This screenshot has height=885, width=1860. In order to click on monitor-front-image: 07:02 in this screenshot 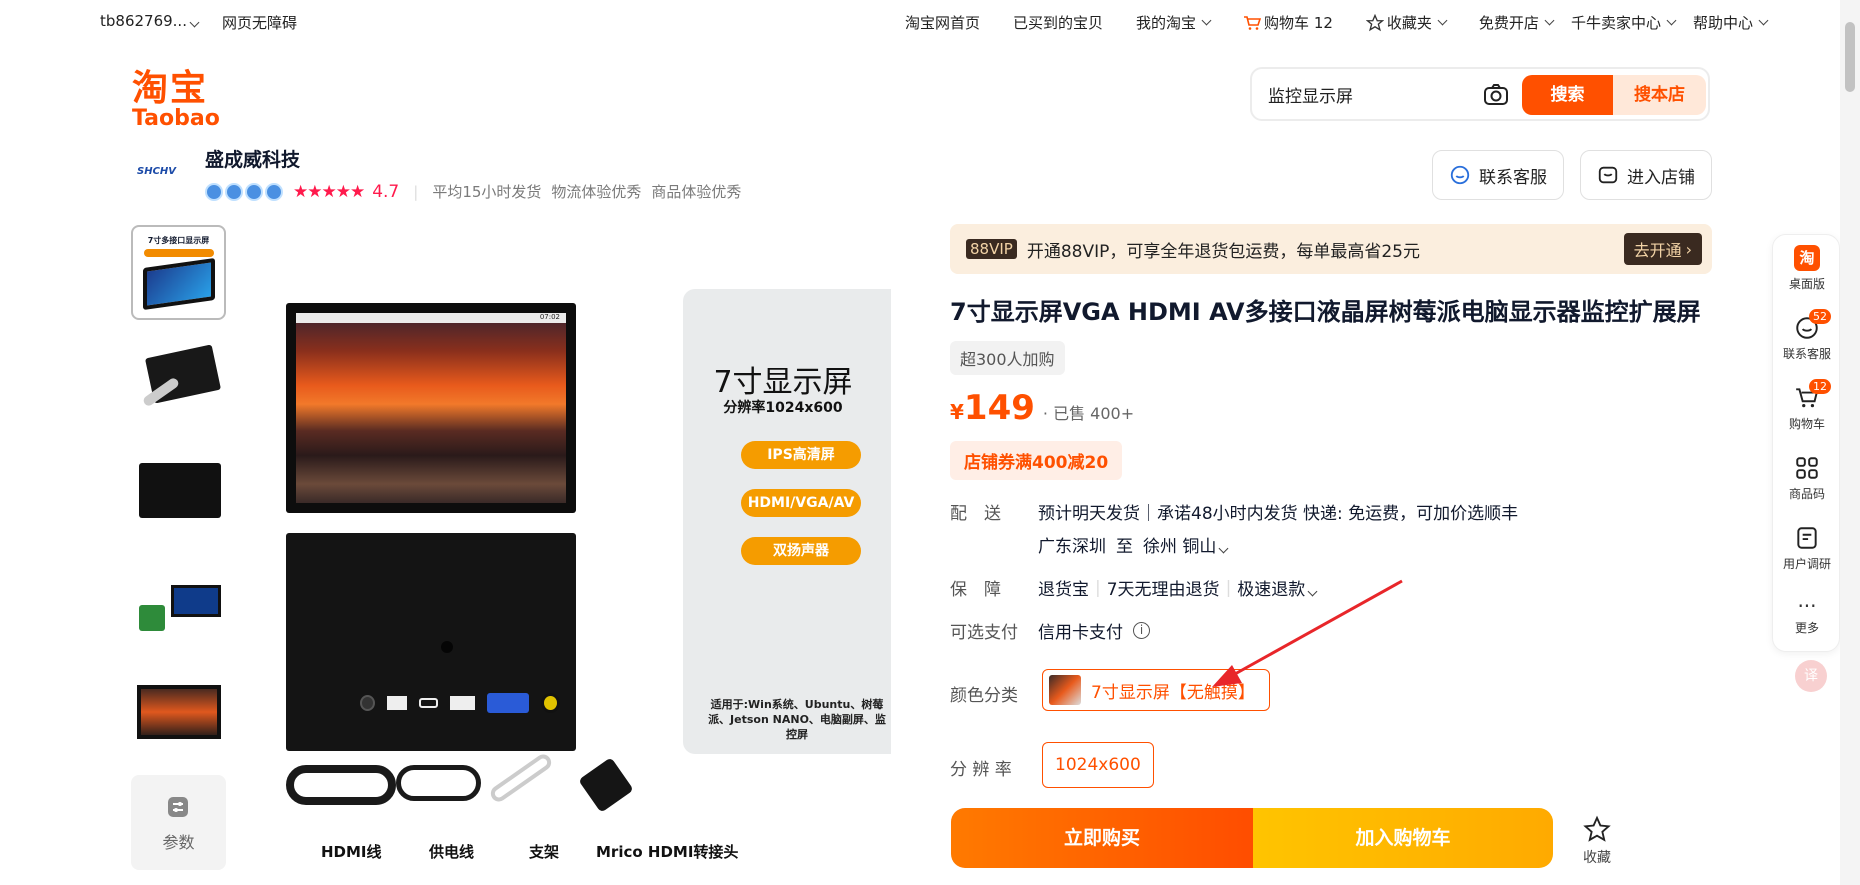, I will do `click(431, 408)`.